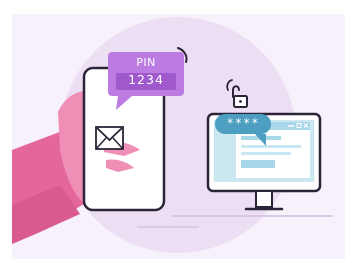  I want to click on envelope-icon, so click(109, 138).